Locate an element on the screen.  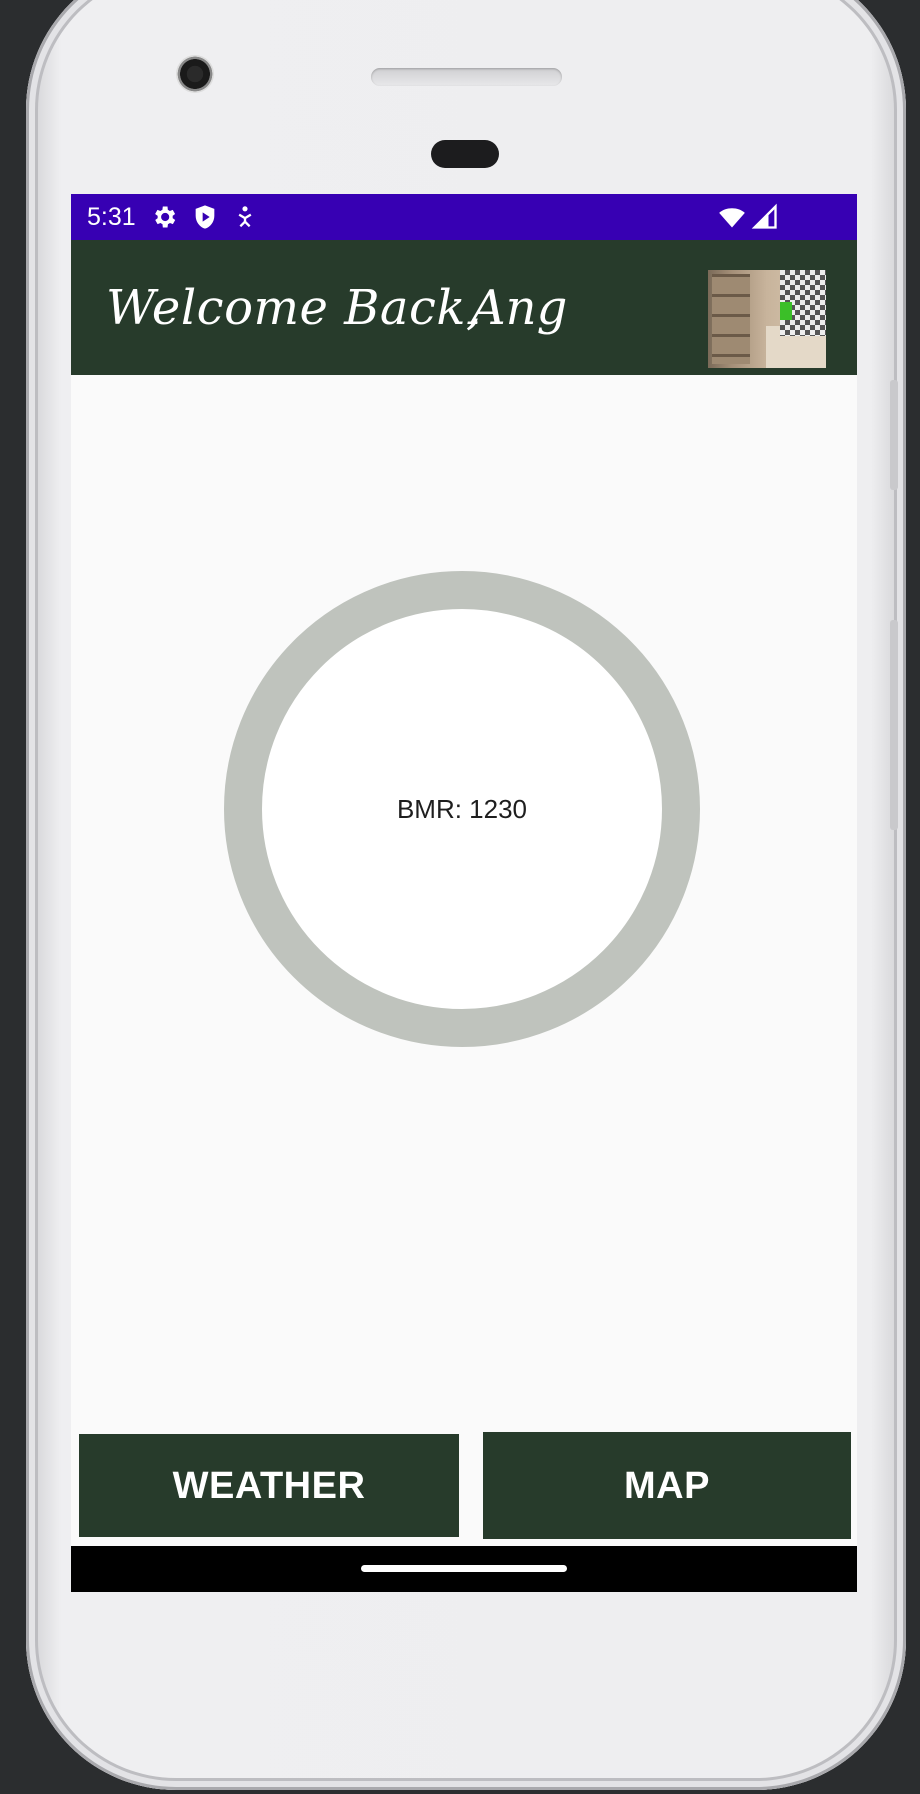
profile-avatar is located at coordinates (767, 319).